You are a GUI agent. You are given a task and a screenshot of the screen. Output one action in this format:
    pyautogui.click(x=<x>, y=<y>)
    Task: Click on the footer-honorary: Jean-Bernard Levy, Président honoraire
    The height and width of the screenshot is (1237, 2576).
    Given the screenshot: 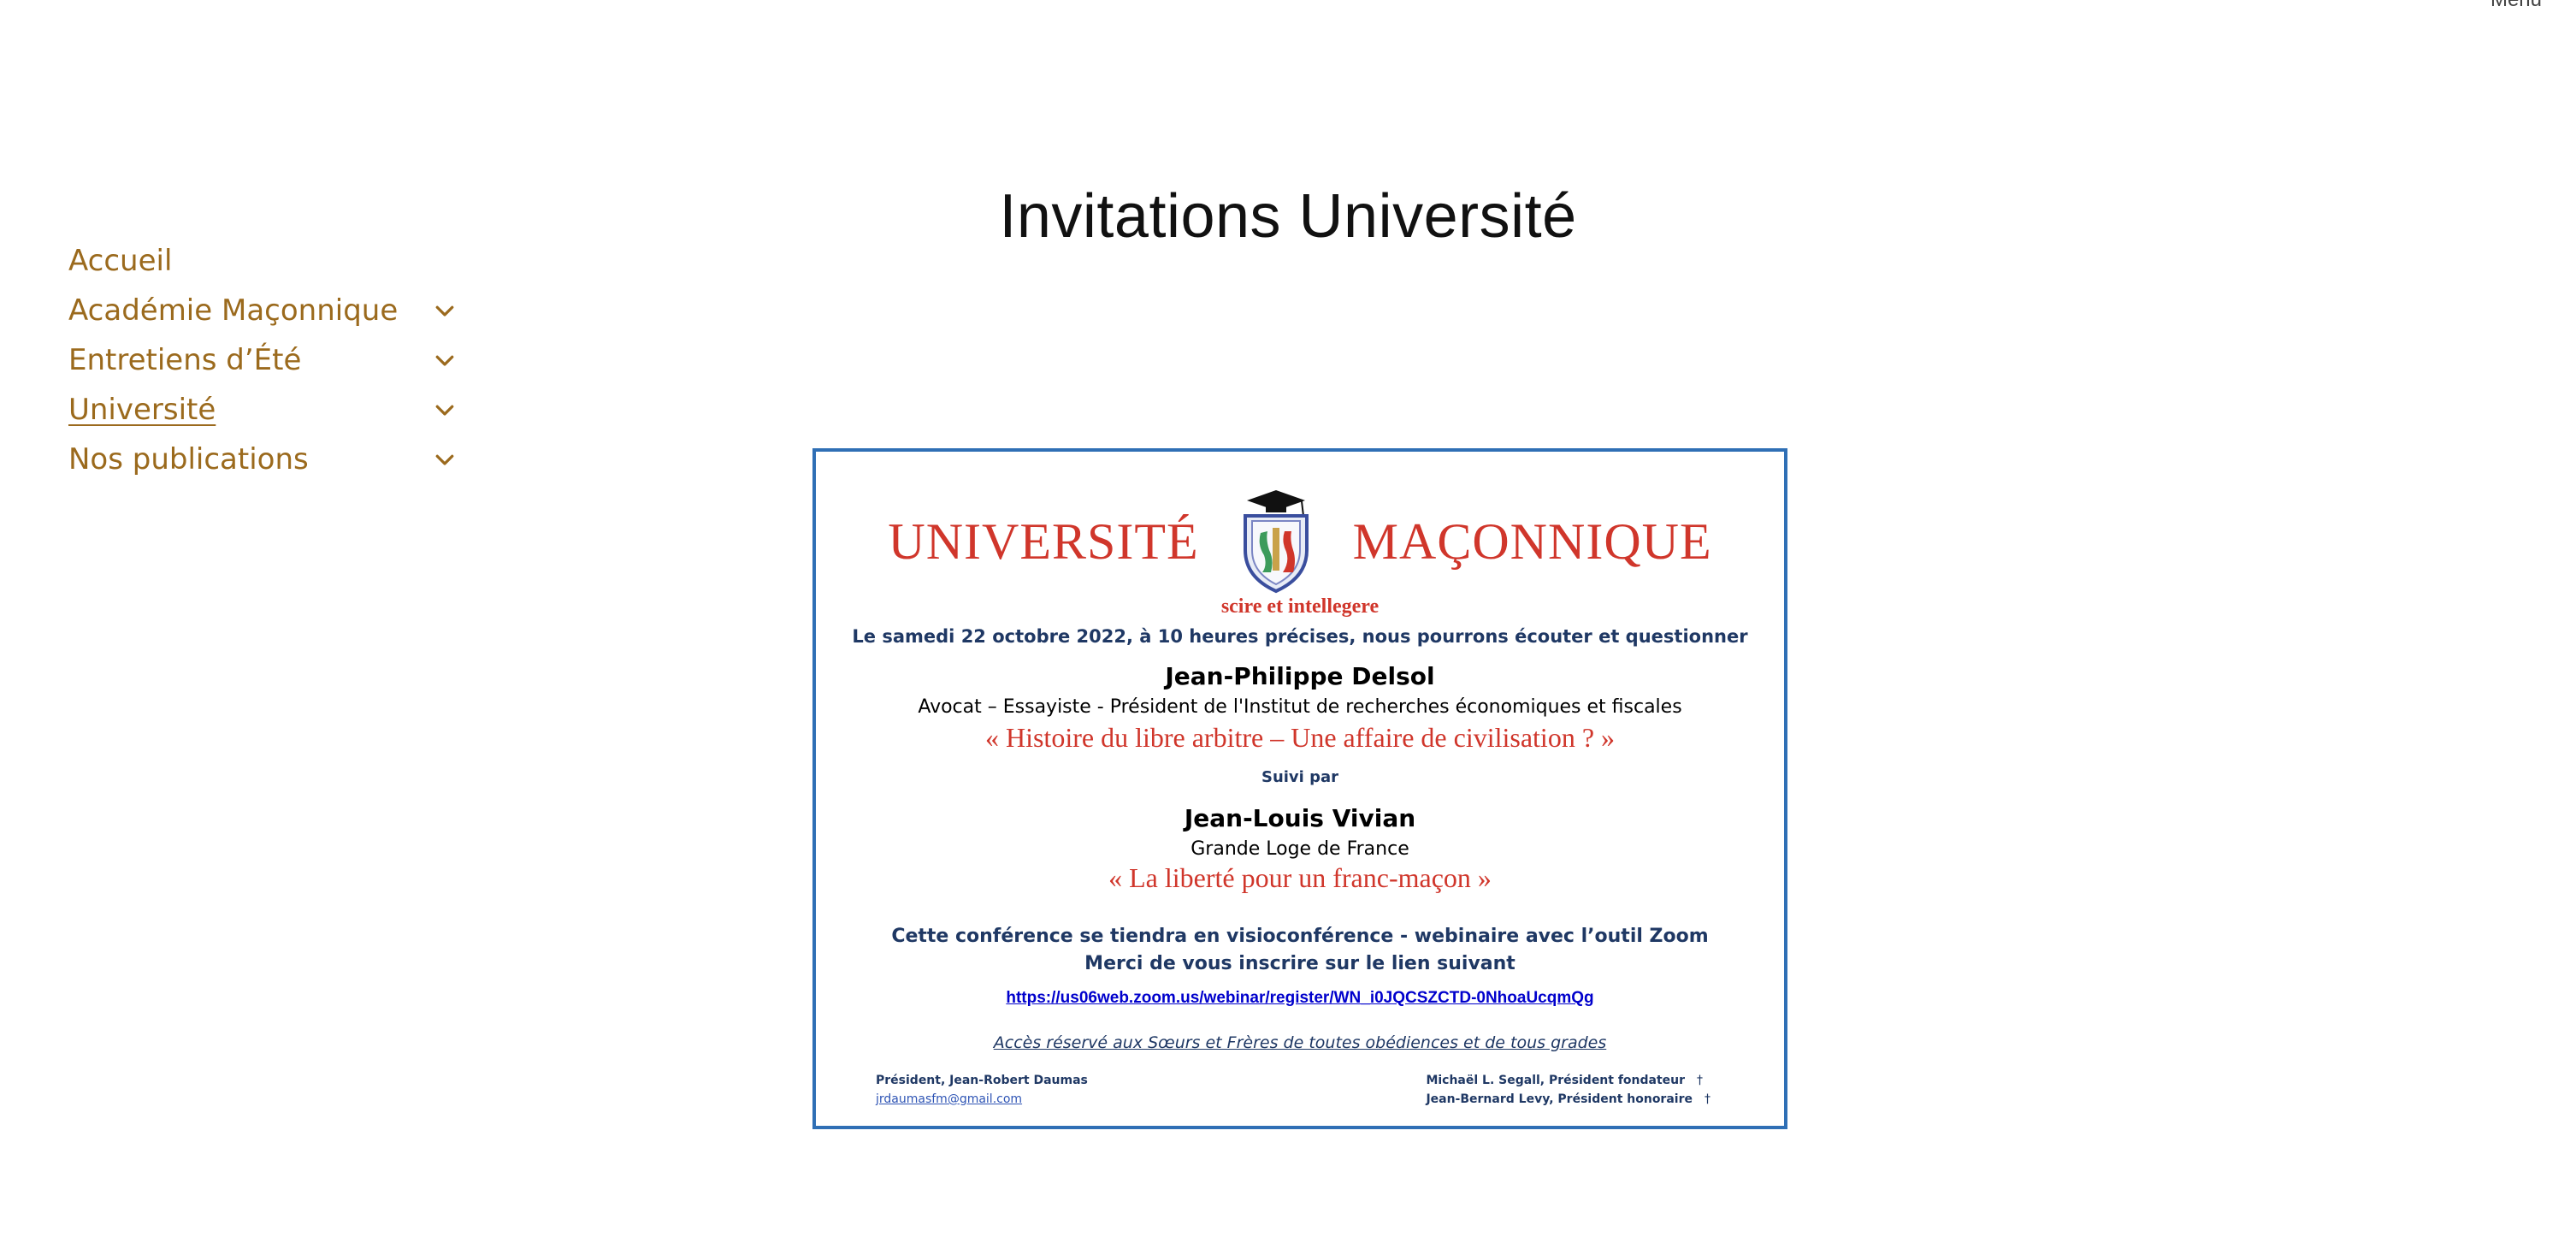 What is the action you would take?
    pyautogui.click(x=1559, y=1099)
    